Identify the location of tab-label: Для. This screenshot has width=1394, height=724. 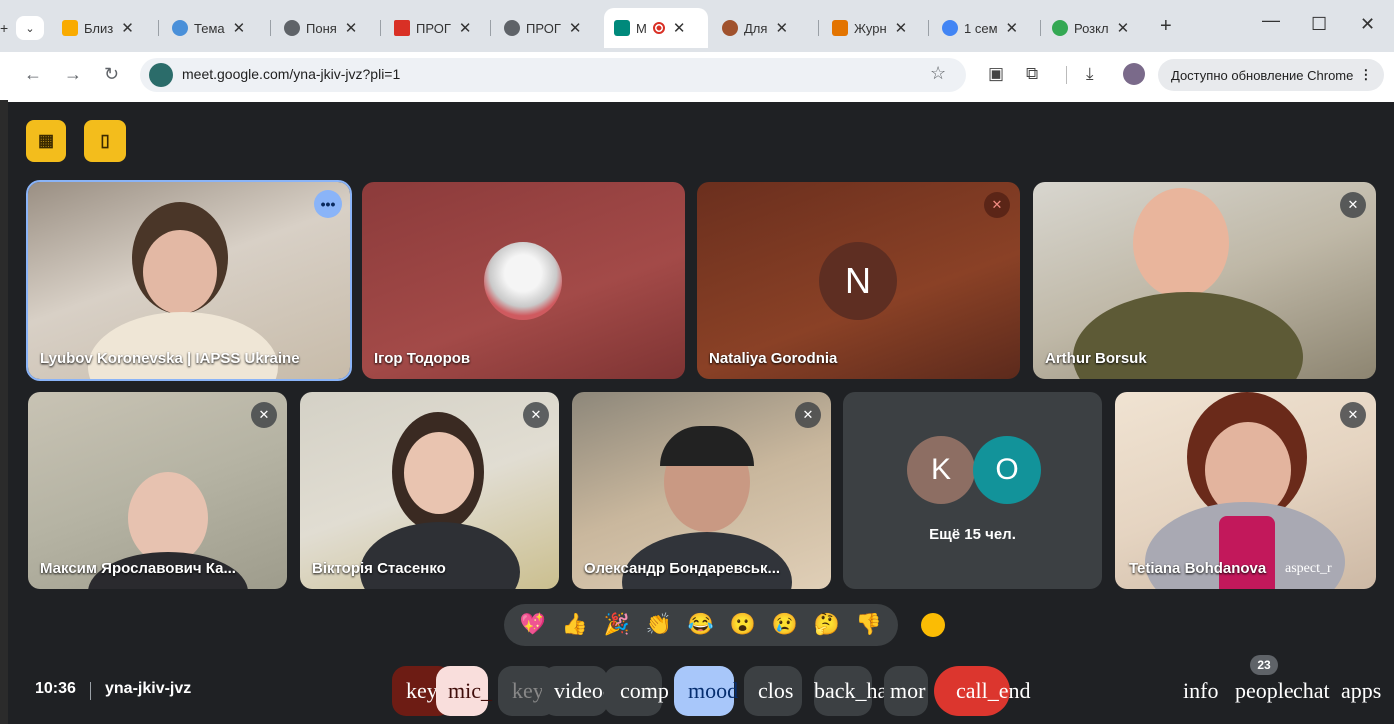
(756, 28).